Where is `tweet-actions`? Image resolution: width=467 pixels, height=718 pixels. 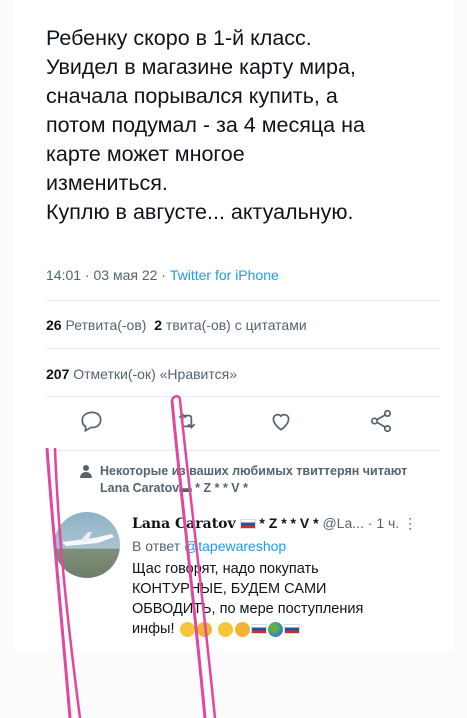 tweet-actions is located at coordinates (236, 423).